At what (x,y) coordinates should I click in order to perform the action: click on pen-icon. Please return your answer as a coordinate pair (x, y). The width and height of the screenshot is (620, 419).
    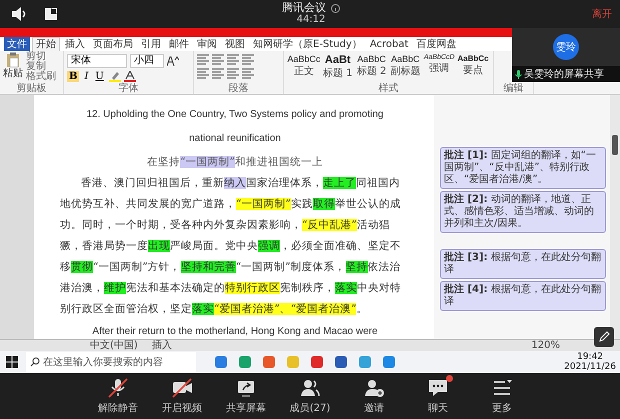
    Looking at the image, I should click on (604, 337).